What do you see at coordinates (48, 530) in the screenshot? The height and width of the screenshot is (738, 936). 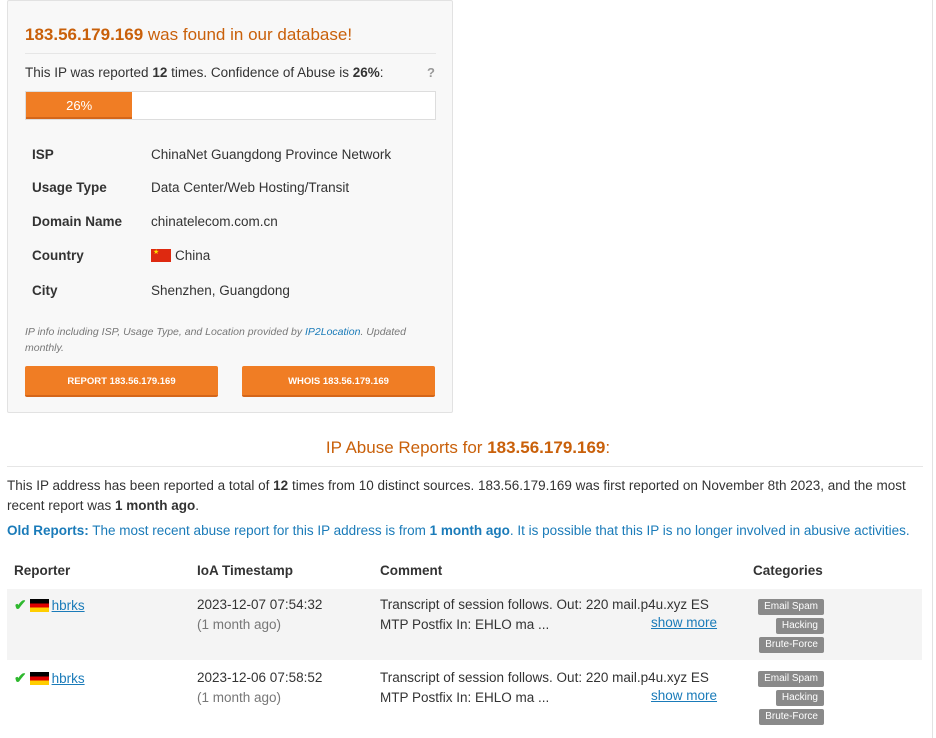 I see `old-reports-label: Old Reports:` at bounding box center [48, 530].